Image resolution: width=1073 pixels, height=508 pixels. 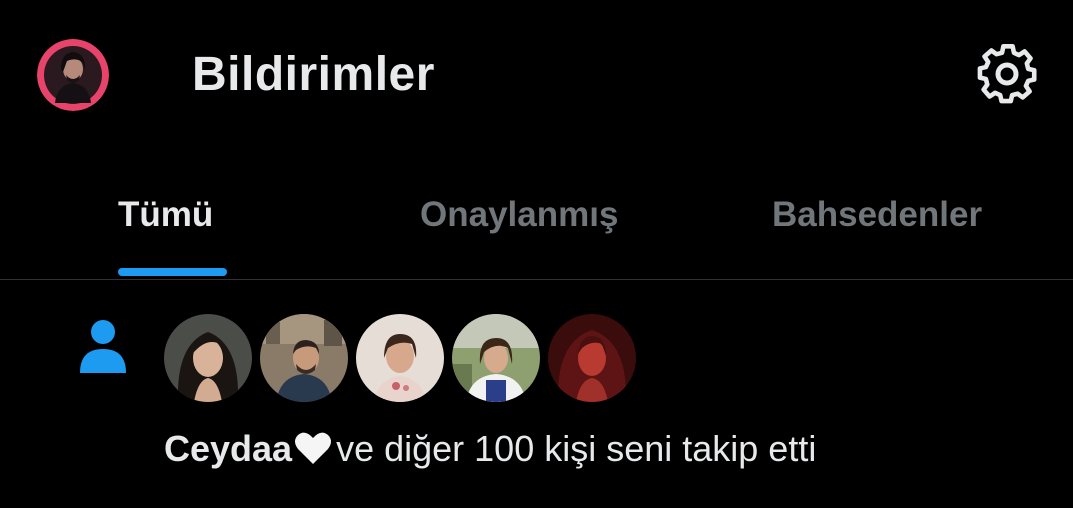 I want to click on notification-text: Ceydaa ve diğer 100 kişi seni takip etti, so click(x=490, y=449).